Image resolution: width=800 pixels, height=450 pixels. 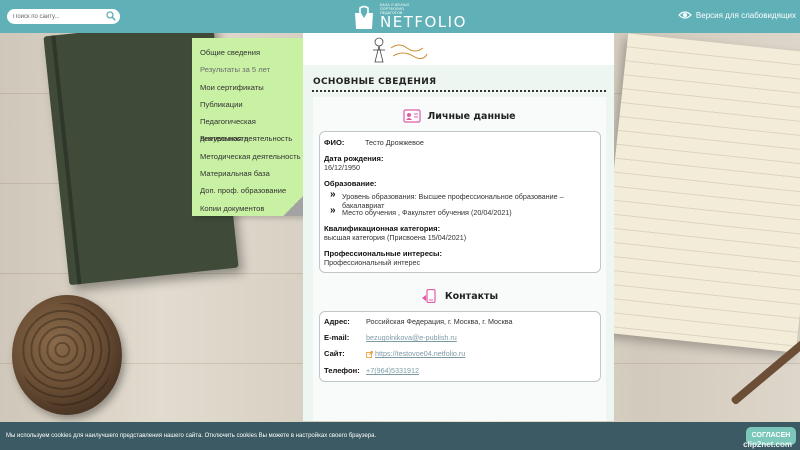 I want to click on phone-icon, so click(x=428, y=296).